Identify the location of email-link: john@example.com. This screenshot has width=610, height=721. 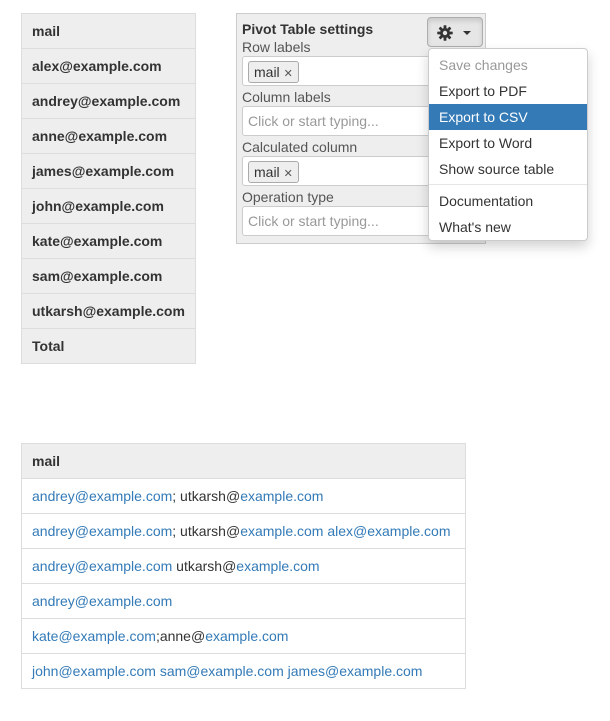
(94, 671).